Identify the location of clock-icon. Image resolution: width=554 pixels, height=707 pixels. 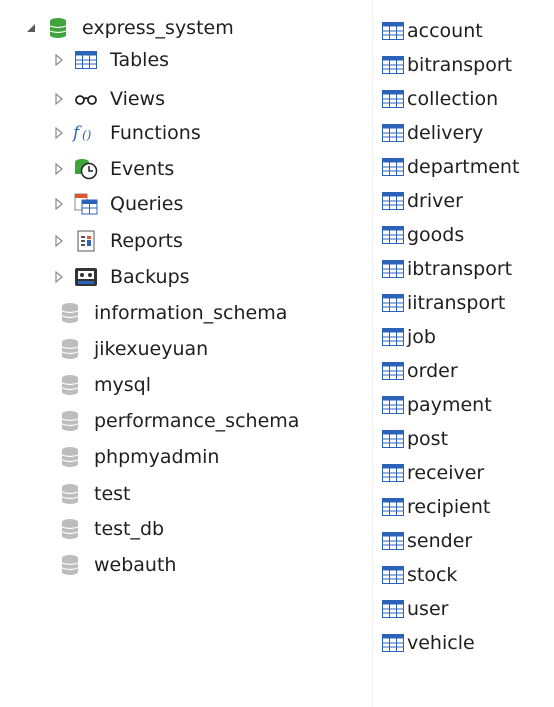
(86, 169).